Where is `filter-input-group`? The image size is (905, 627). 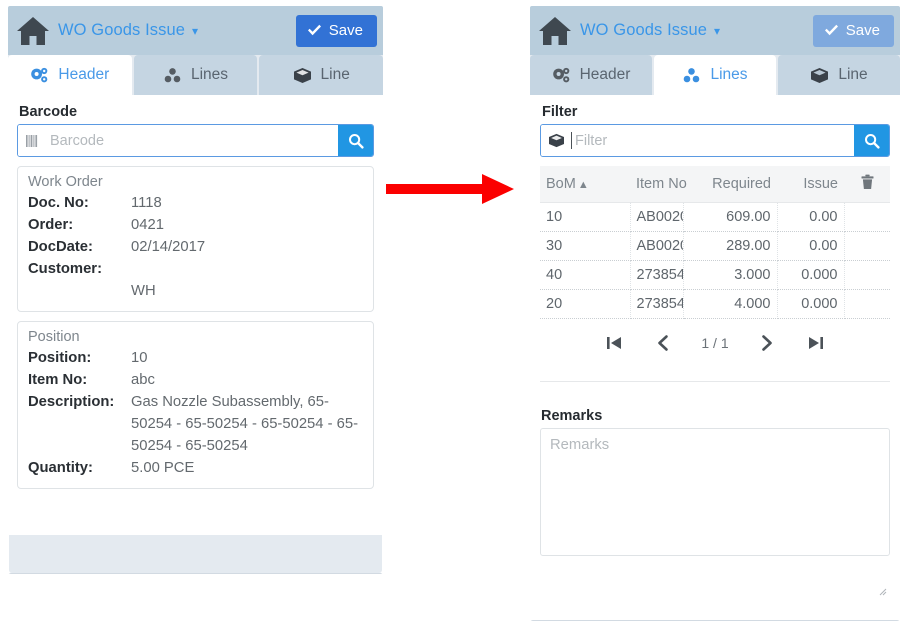
filter-input-group is located at coordinates (715, 140).